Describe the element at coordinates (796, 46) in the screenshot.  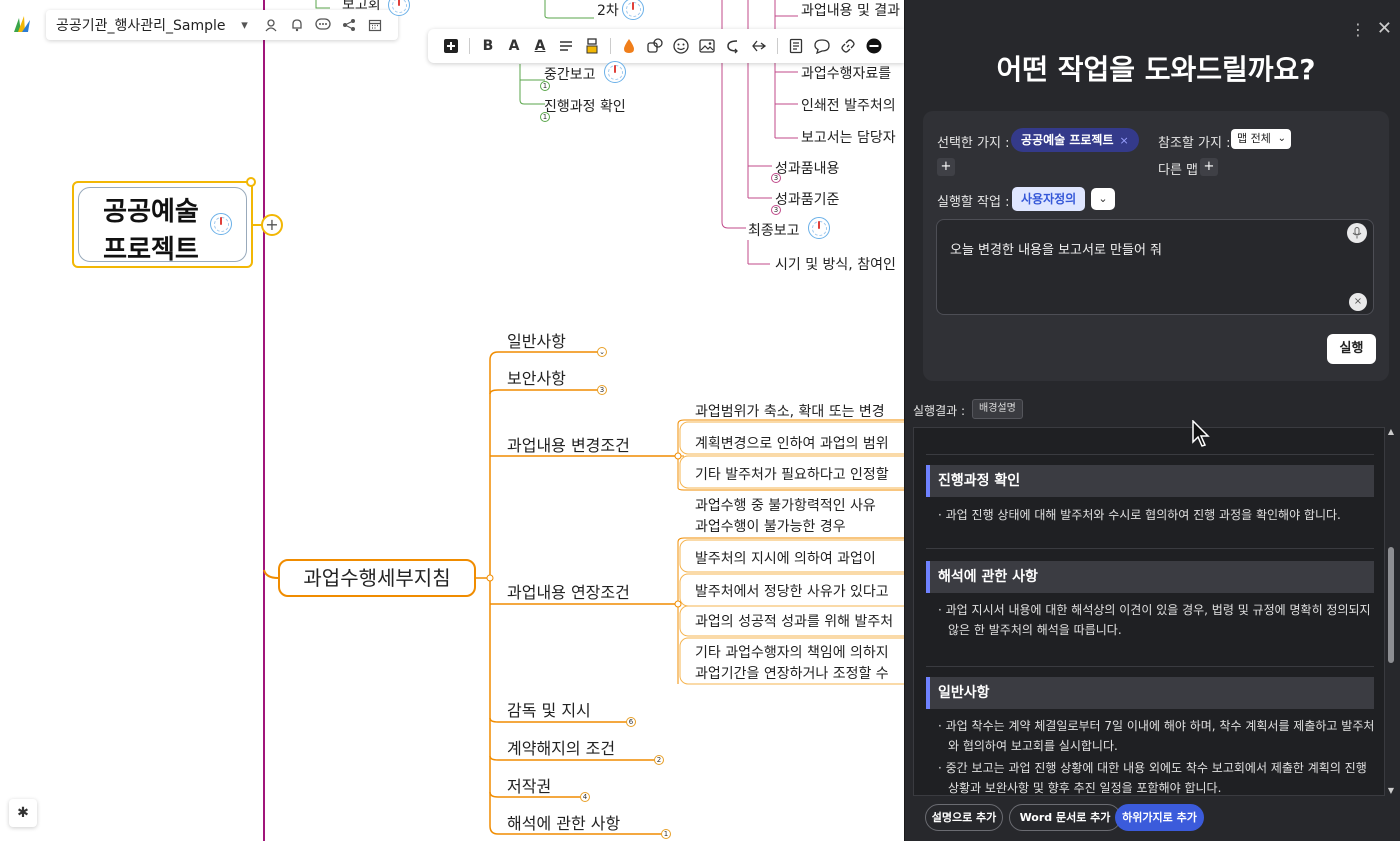
I see `note-icon` at that location.